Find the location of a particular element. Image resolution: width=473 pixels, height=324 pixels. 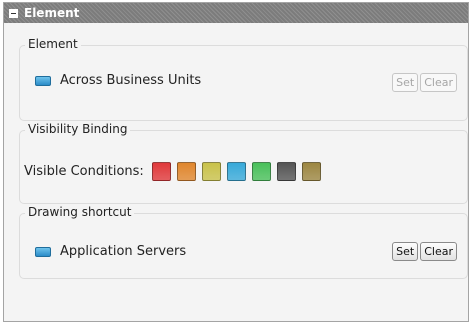

drawing-shape-icon is located at coordinates (43, 251).